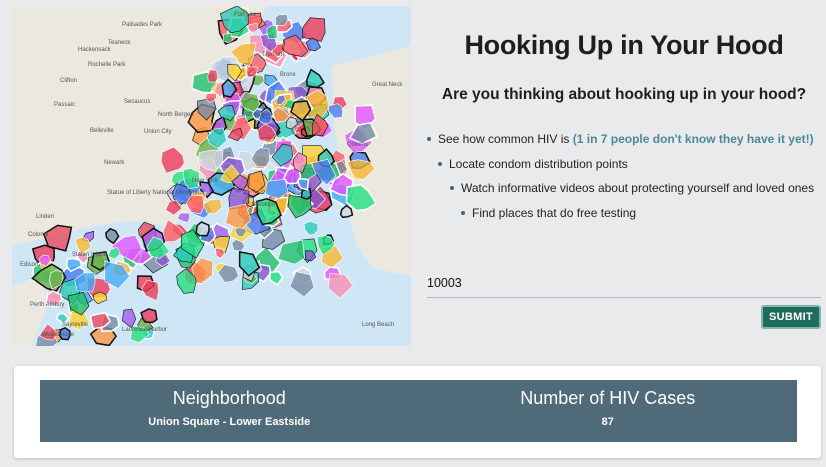 This screenshot has height=467, width=826. What do you see at coordinates (142, 25) in the screenshot?
I see `map-place-label: Palisades Park` at bounding box center [142, 25].